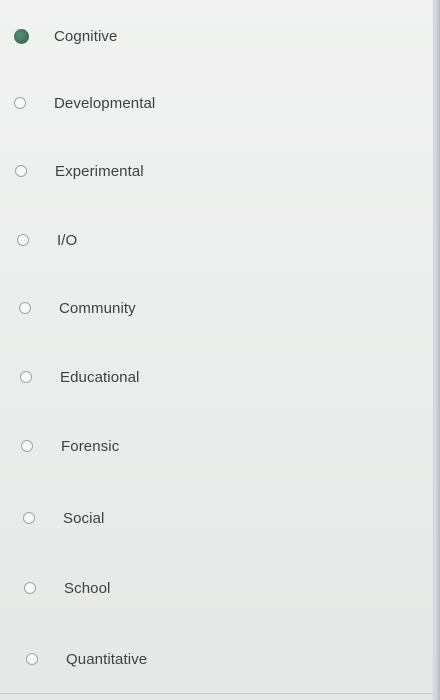 This screenshot has width=440, height=700. What do you see at coordinates (105, 103) in the screenshot?
I see `option-label: Developmental` at bounding box center [105, 103].